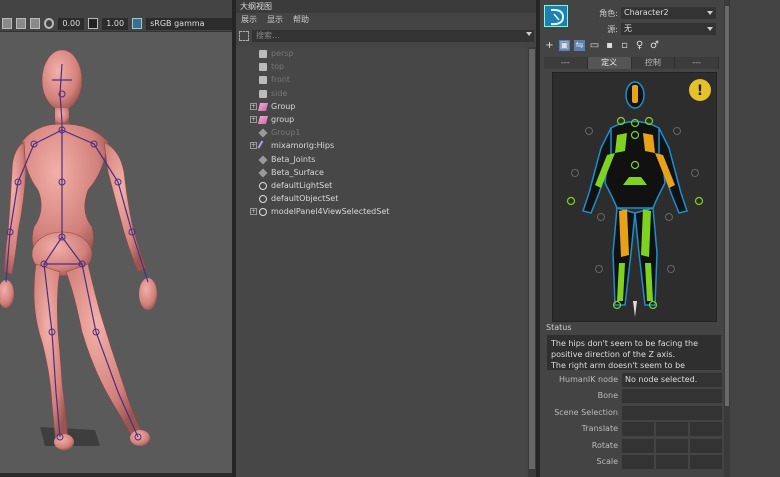 This screenshot has width=780, height=477. I want to click on translate-z-field, so click(706, 429).